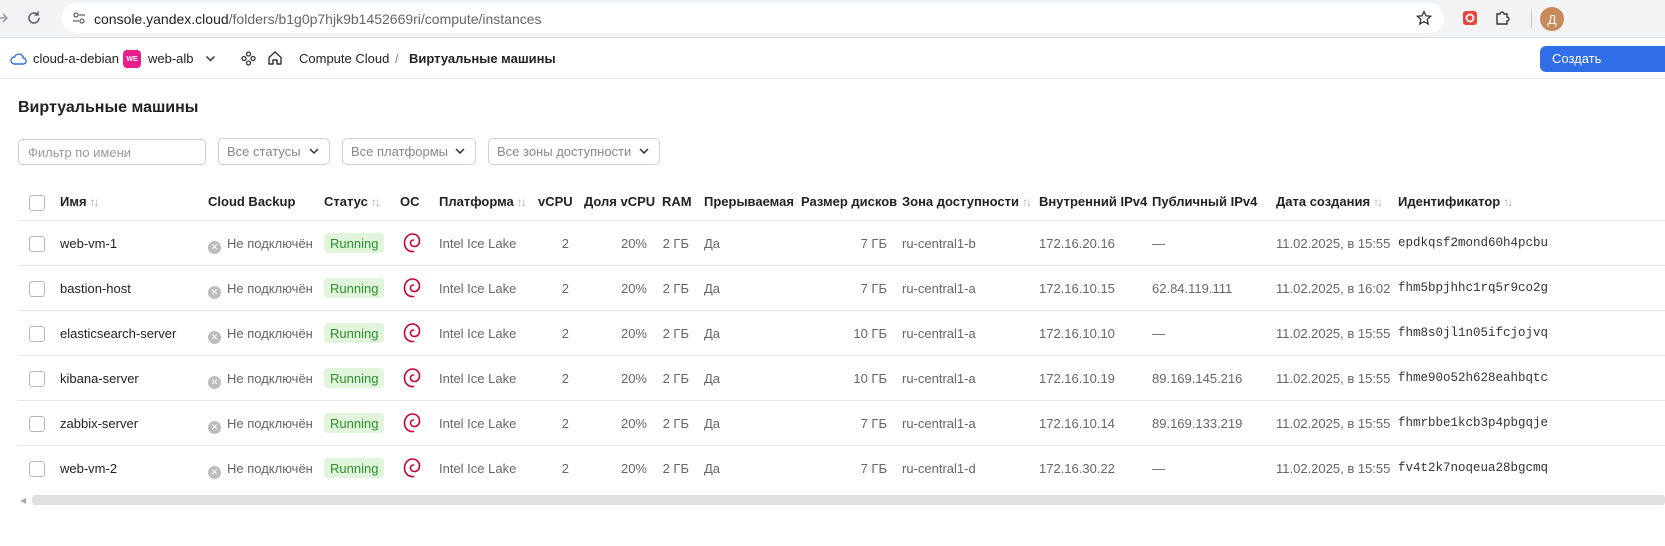 This screenshot has height=546, width=1665. What do you see at coordinates (171, 58) in the screenshot?
I see `folder-name: web-alb` at bounding box center [171, 58].